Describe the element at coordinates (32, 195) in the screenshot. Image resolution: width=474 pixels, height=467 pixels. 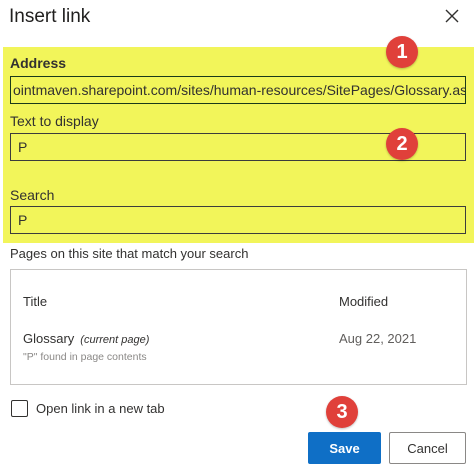
I see `search-label: Search` at that location.